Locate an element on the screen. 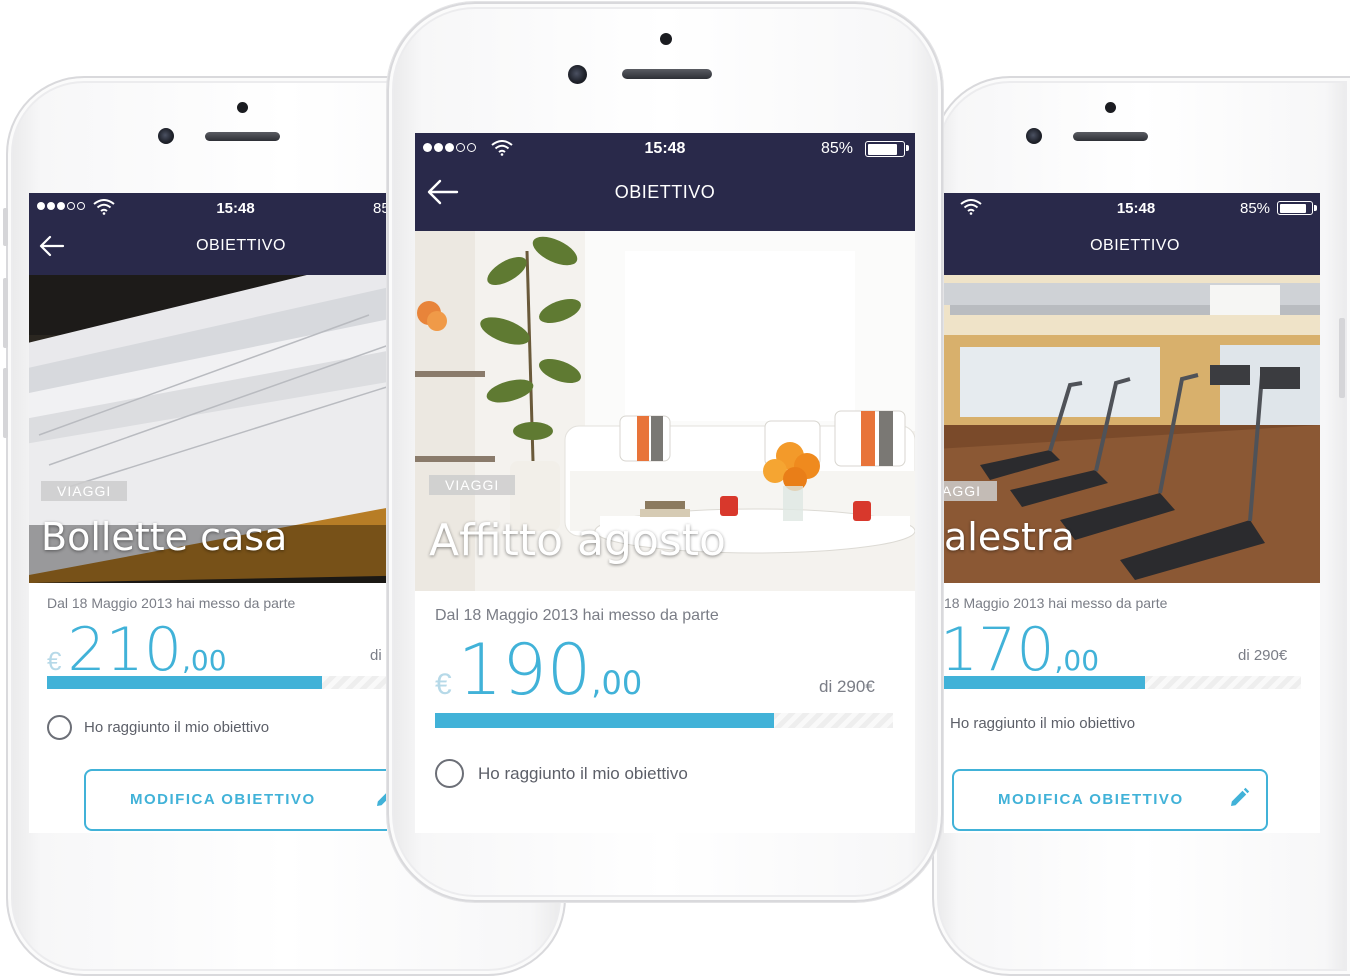 The width and height of the screenshot is (1350, 976). saved-amount: €190,00 is located at coordinates (538, 670).